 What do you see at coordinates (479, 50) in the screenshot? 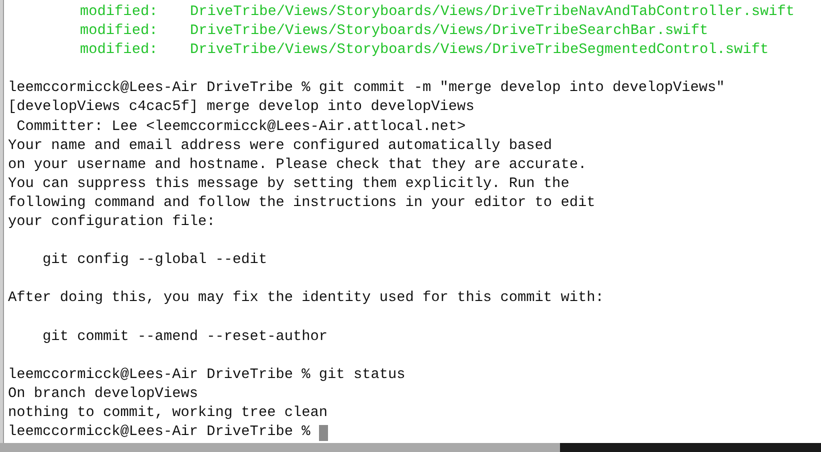
I see `file-path: DriveTribe/Views/Storyboards/Views/DriveTribeSegmentedControl.swift` at bounding box center [479, 50].